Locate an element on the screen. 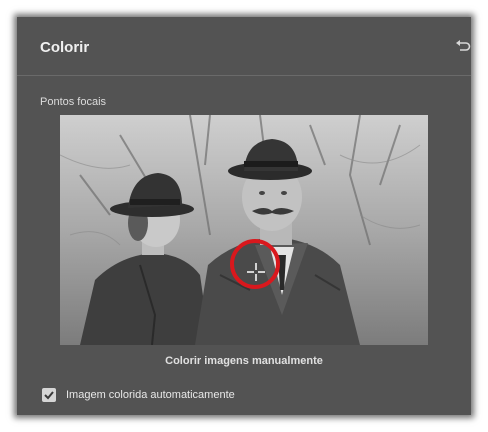 This screenshot has height=432, width=488. checkmark-icon is located at coordinates (49, 395).